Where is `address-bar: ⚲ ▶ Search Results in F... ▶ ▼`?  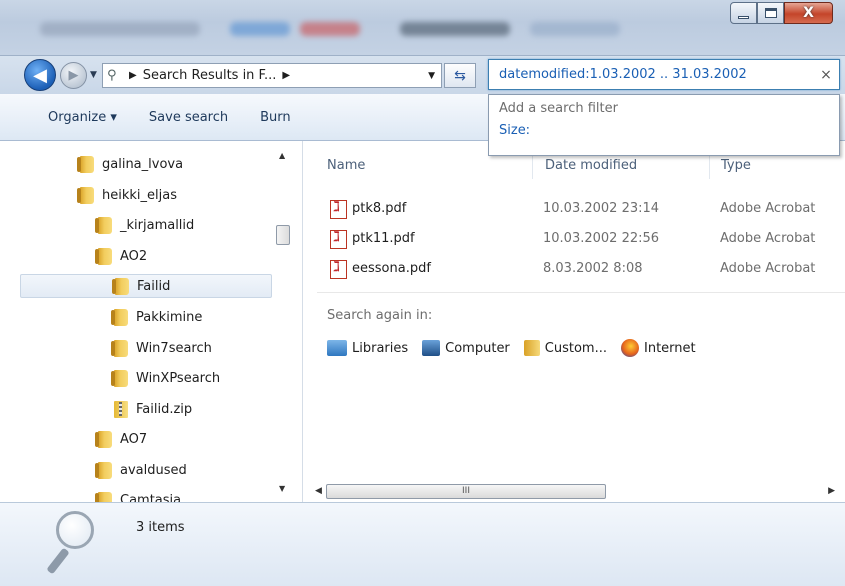 address-bar: ⚲ ▶ Search Results in F... ▶ ▼ is located at coordinates (272, 75).